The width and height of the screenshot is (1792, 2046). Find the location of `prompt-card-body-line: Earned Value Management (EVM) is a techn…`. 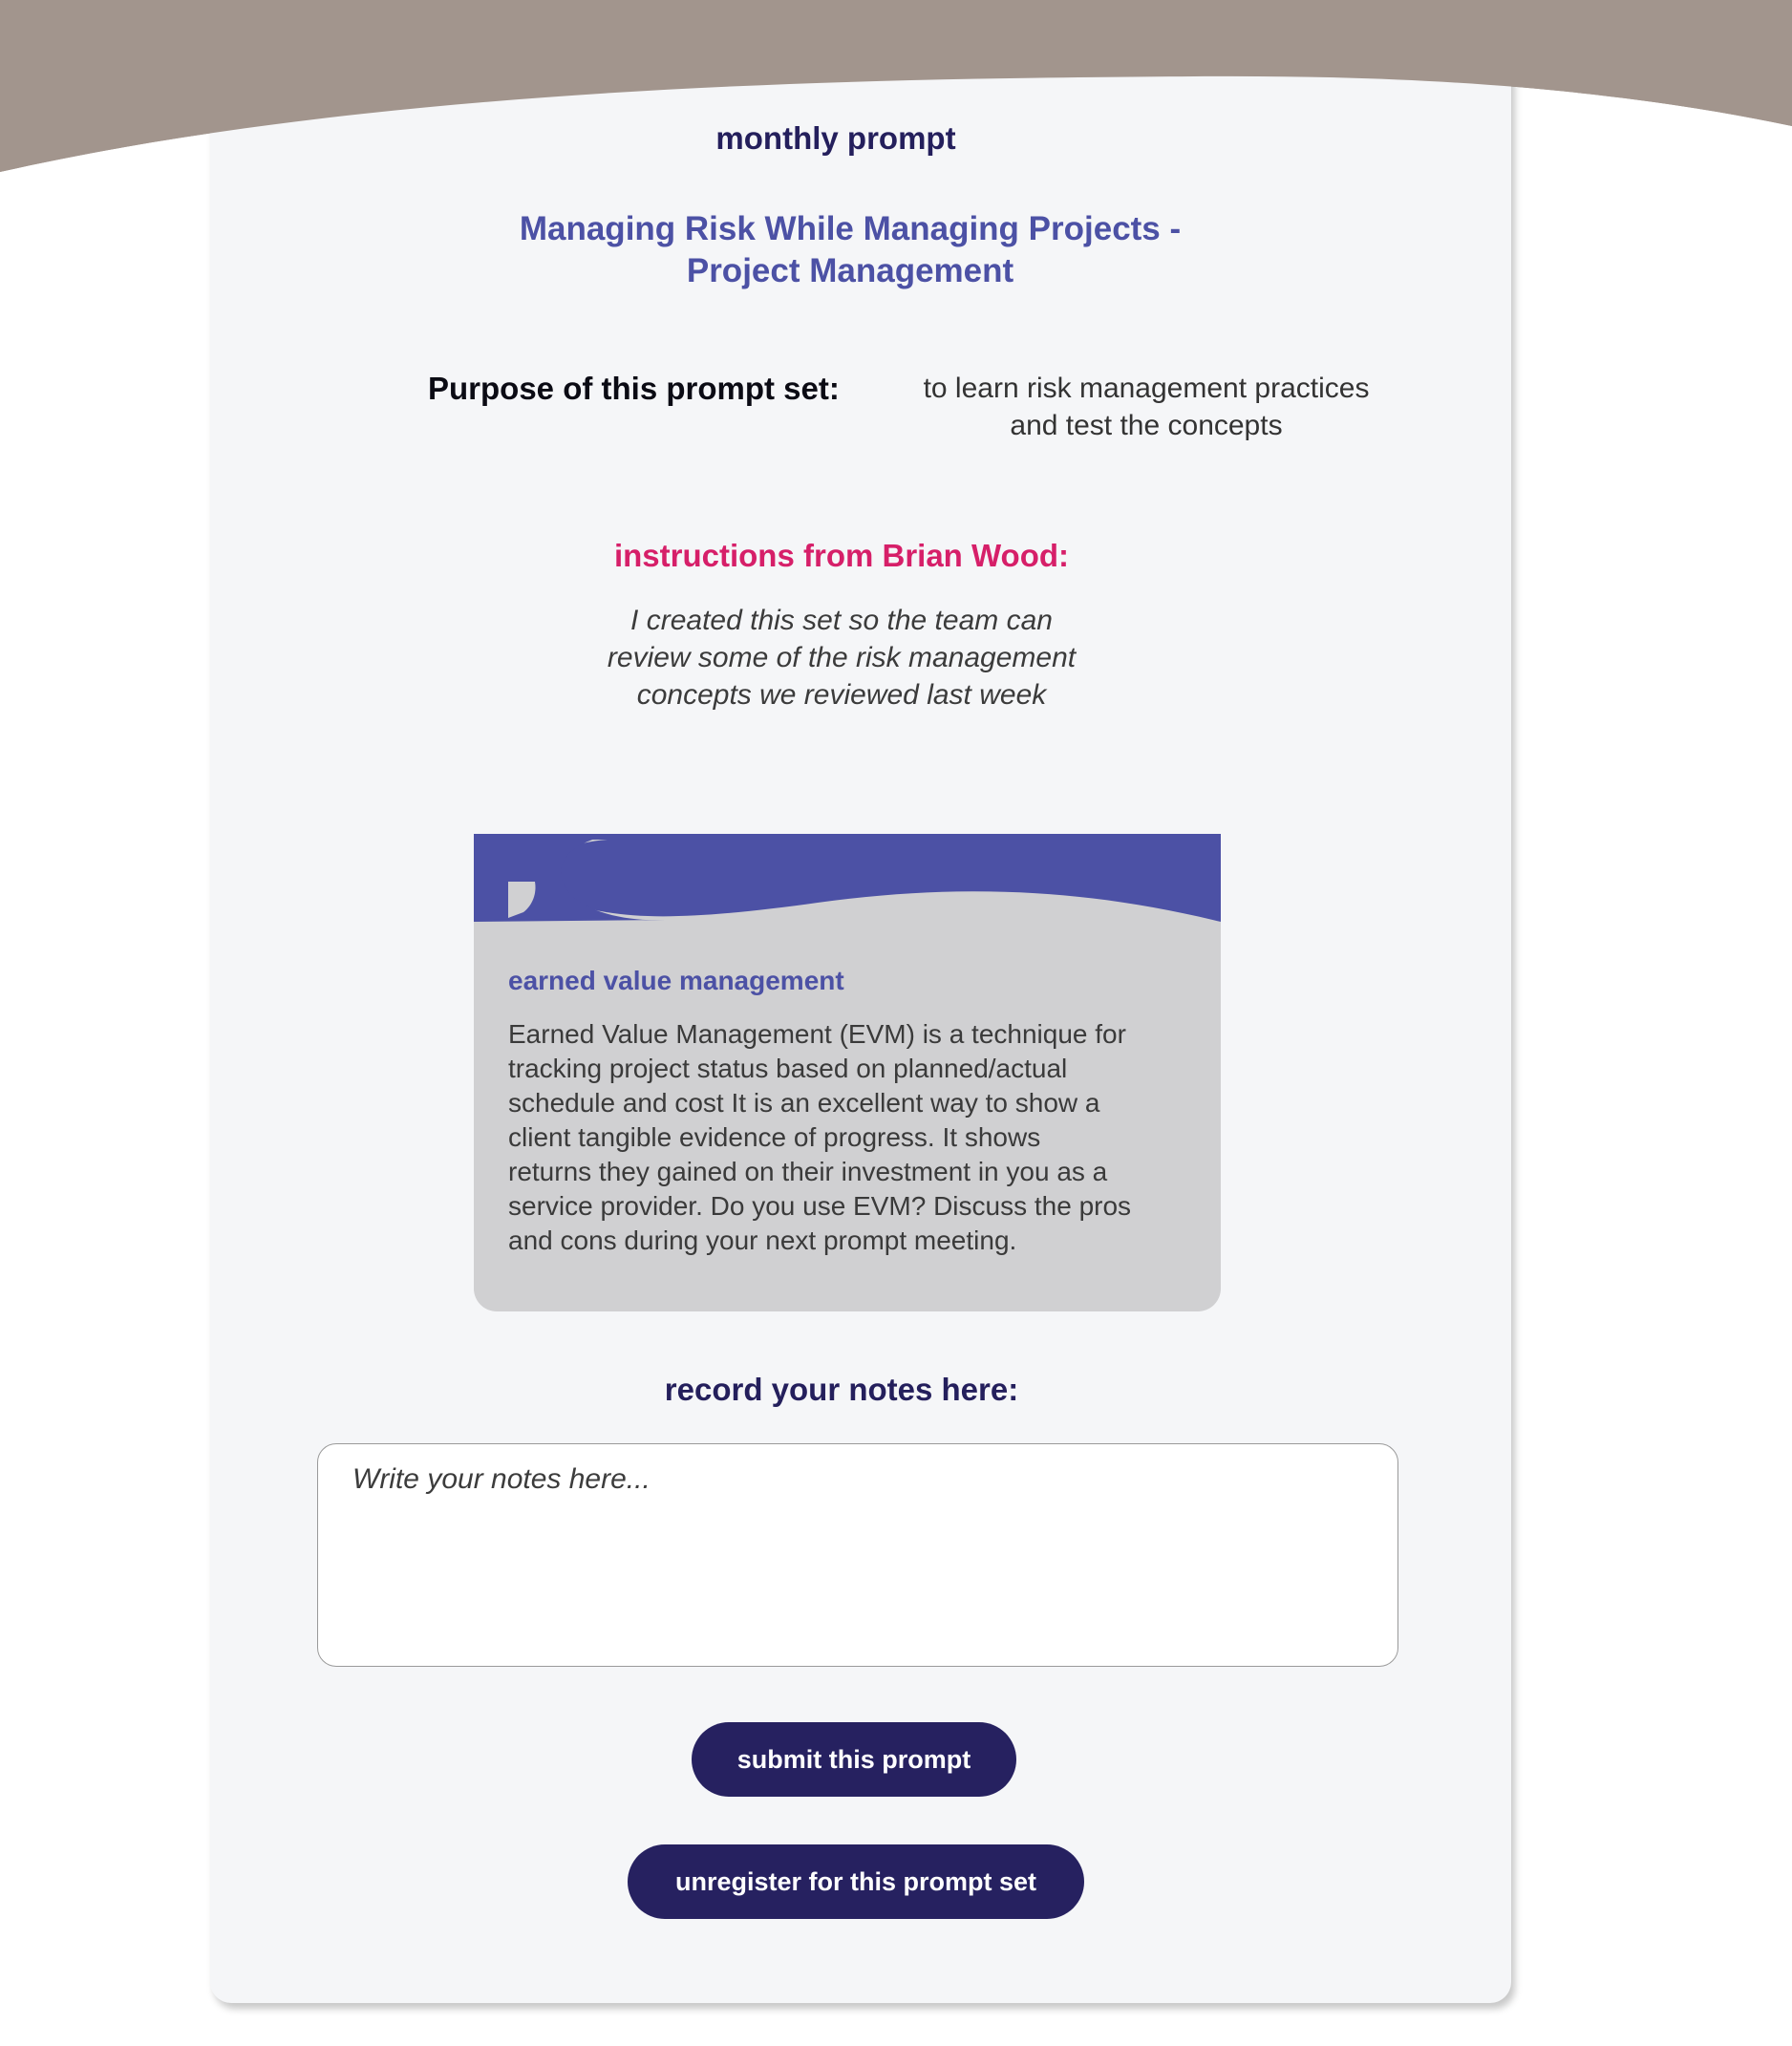

prompt-card-body-line: Earned Value Management (EVM) is a techn… is located at coordinates (817, 1034).